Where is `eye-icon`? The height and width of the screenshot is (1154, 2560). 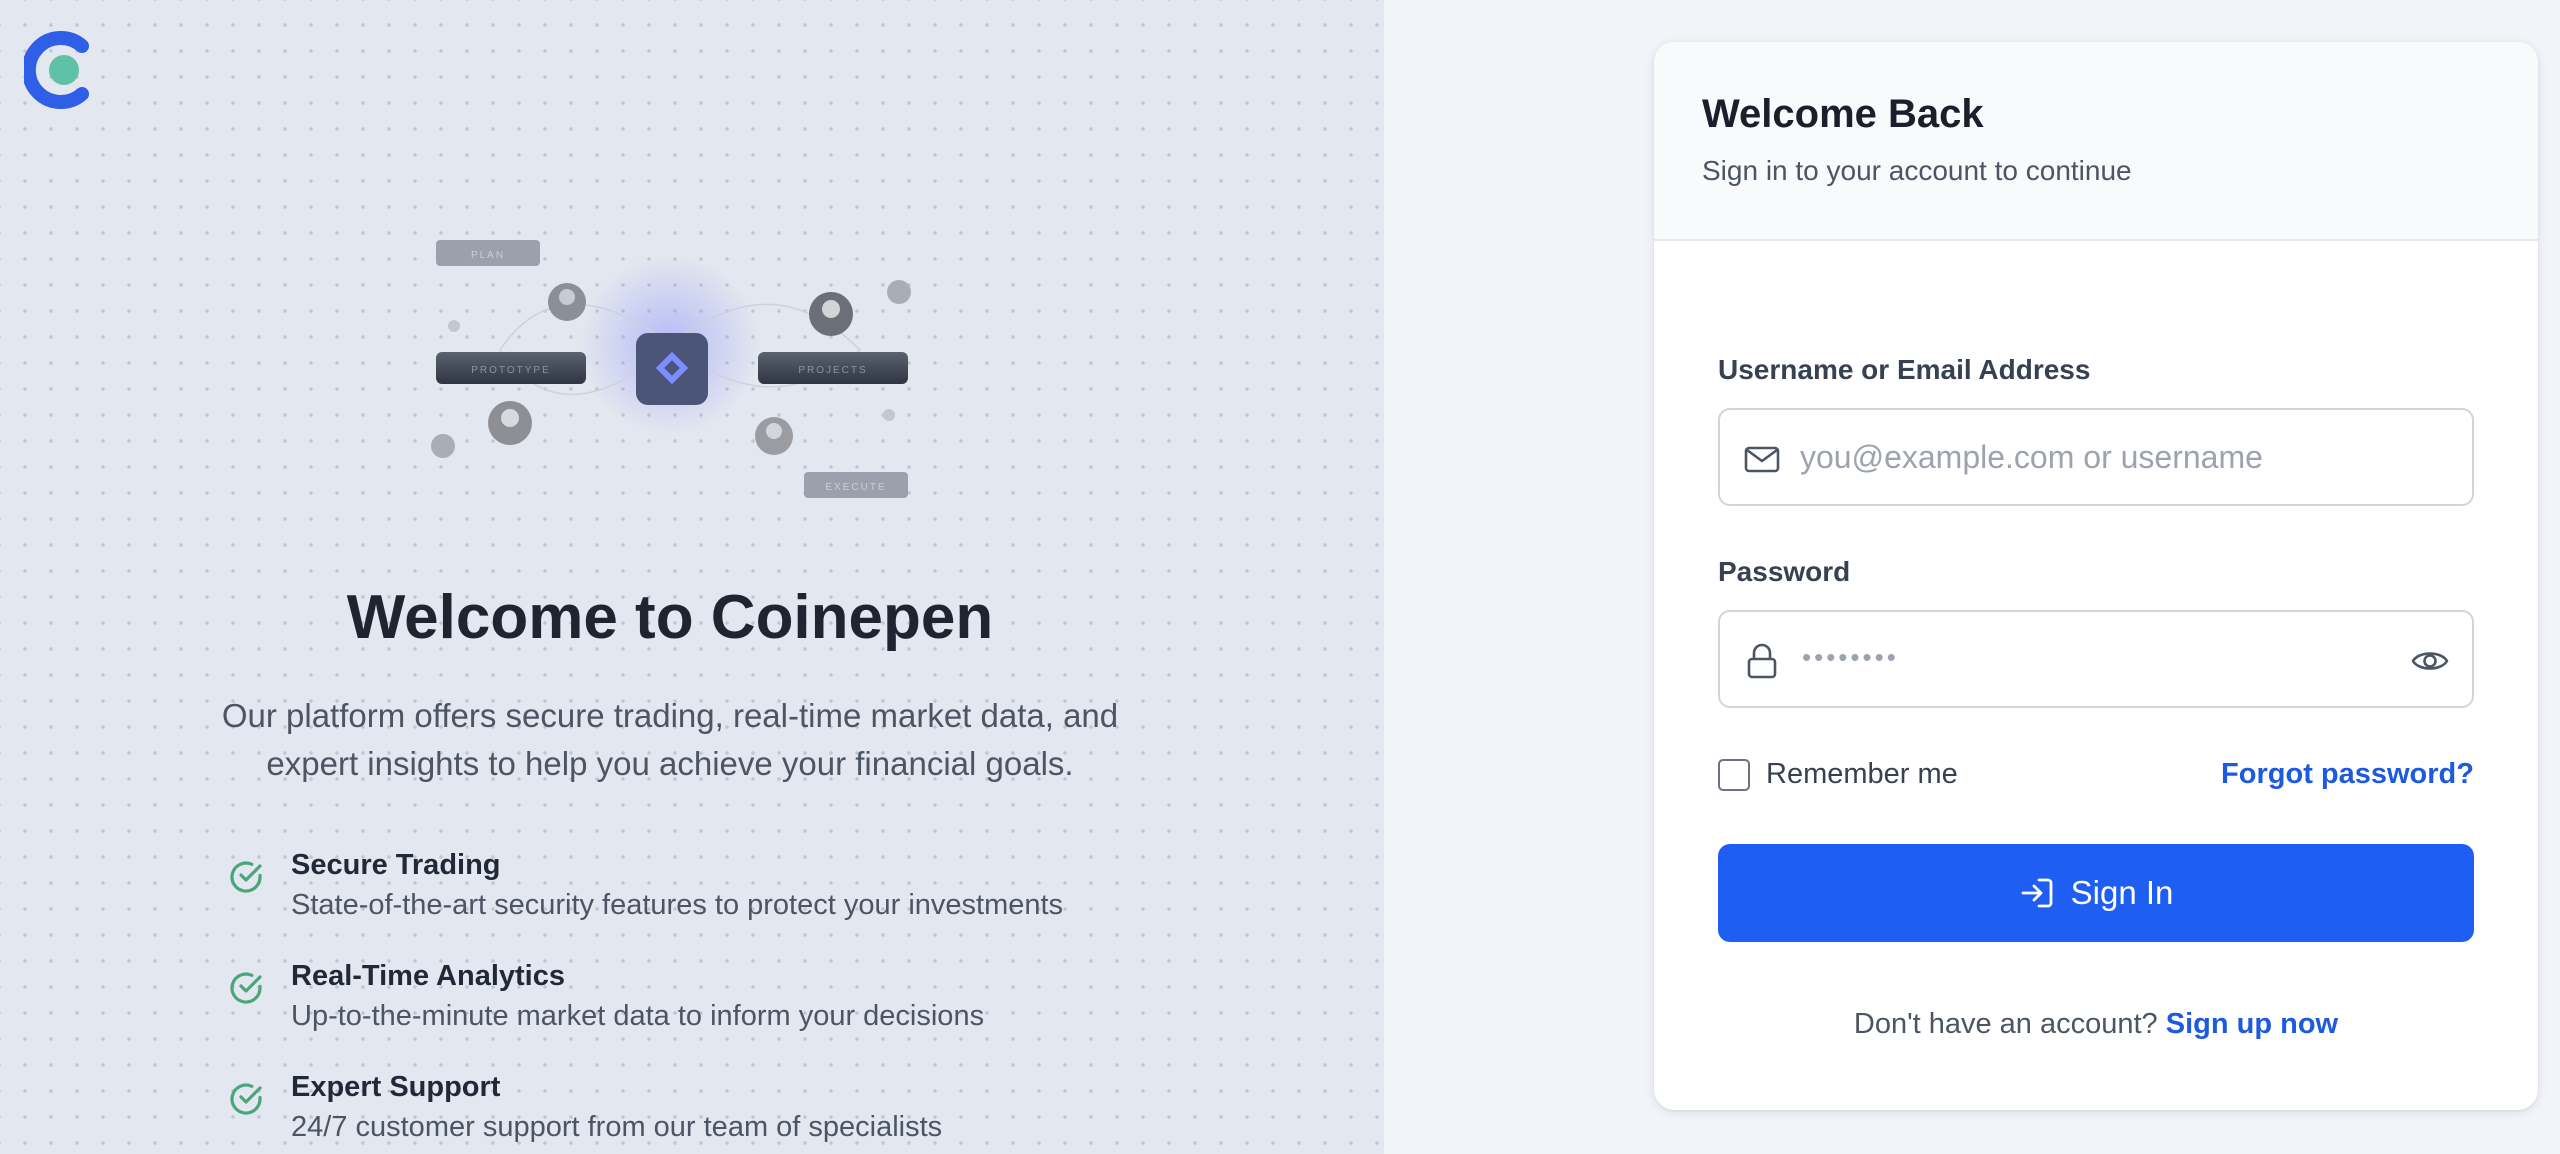 eye-icon is located at coordinates (2430, 661).